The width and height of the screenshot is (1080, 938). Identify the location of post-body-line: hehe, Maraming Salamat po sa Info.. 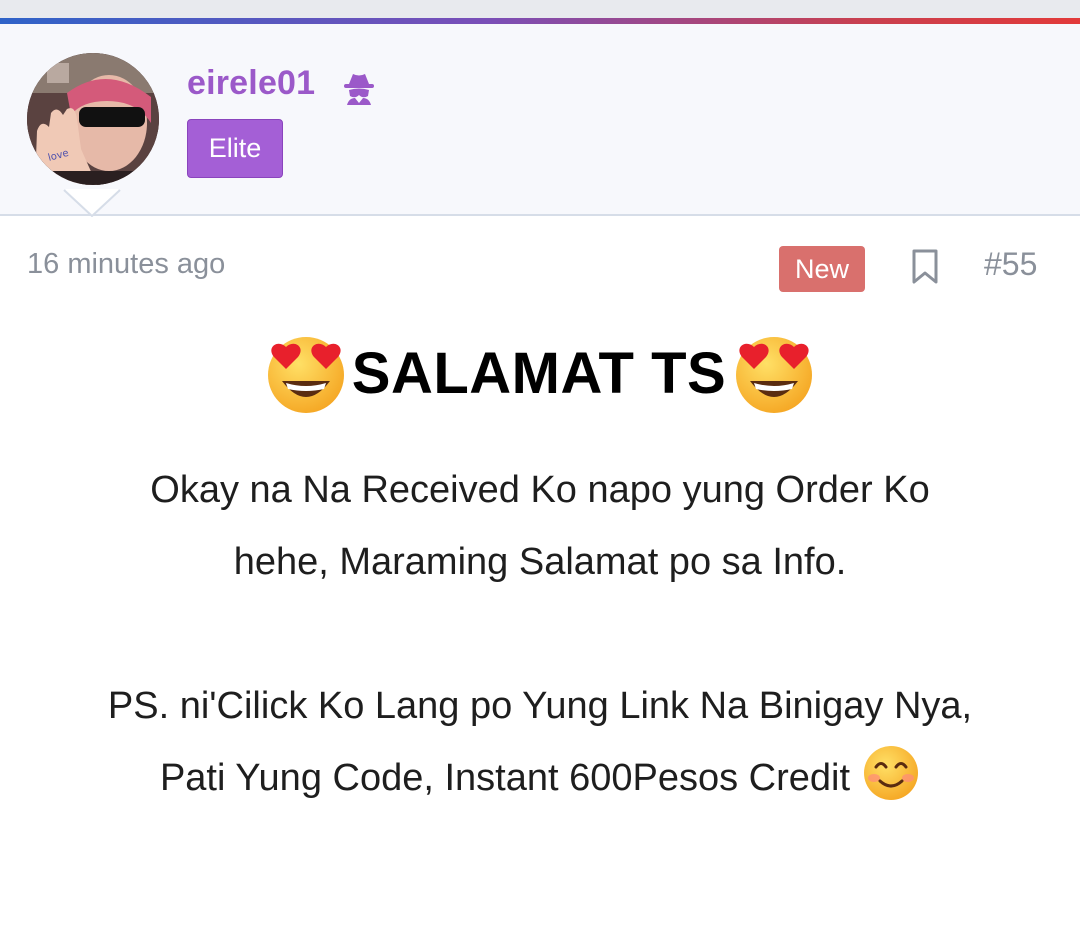
(540, 562).